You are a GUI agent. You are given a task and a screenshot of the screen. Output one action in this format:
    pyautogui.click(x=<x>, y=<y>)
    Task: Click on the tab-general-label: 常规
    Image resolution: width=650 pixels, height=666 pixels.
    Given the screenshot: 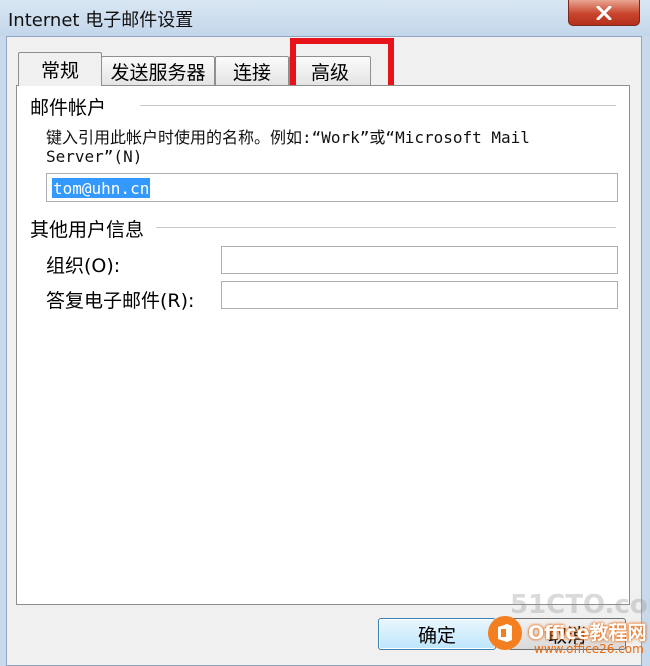 What is the action you would take?
    pyautogui.click(x=59, y=71)
    